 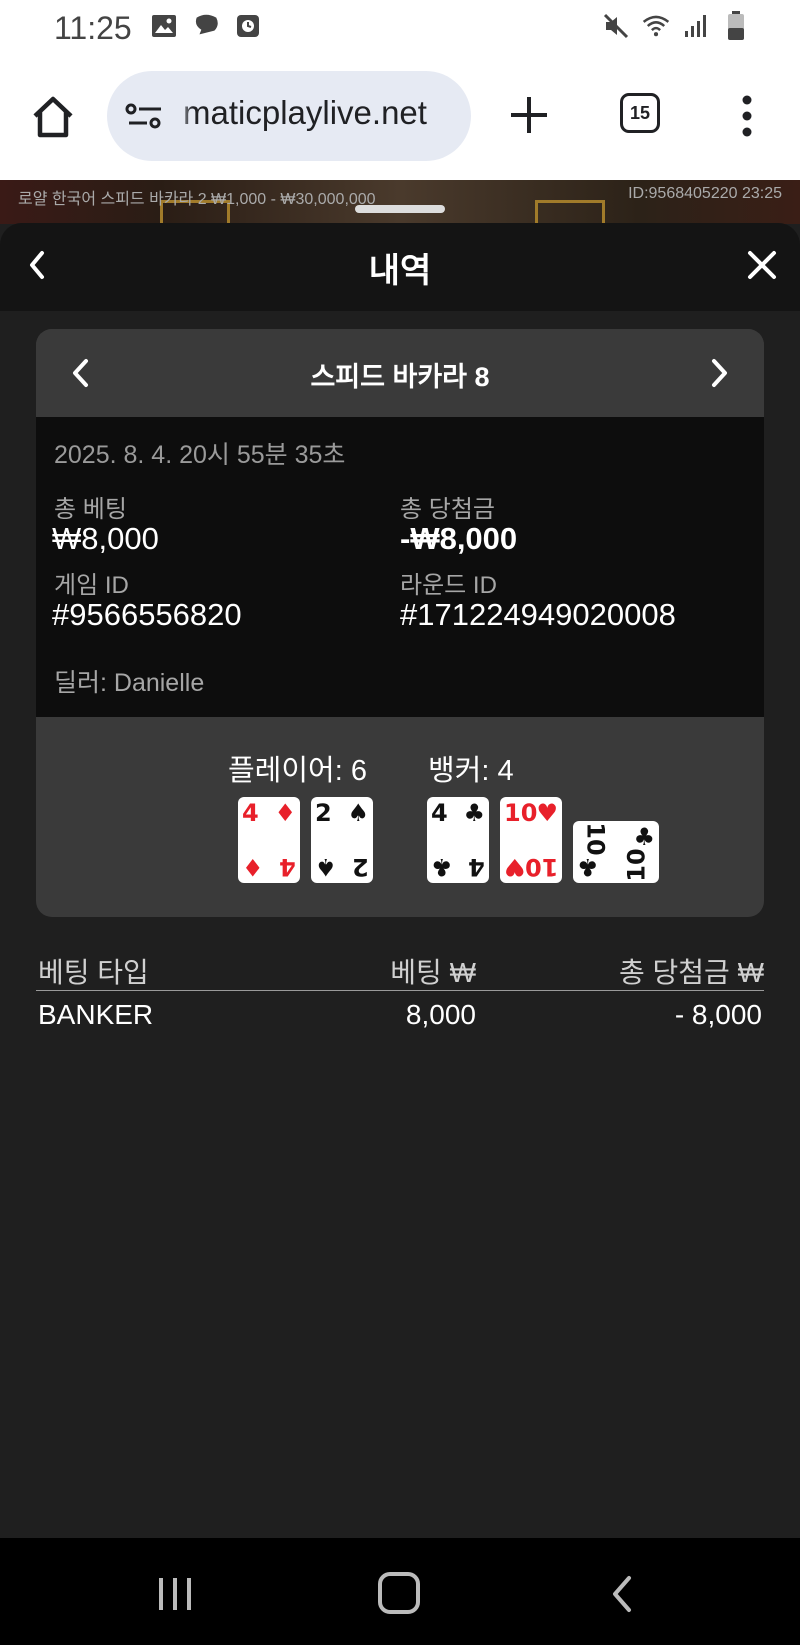 I want to click on status-bar: 11:25, so click(x=400, y=29).